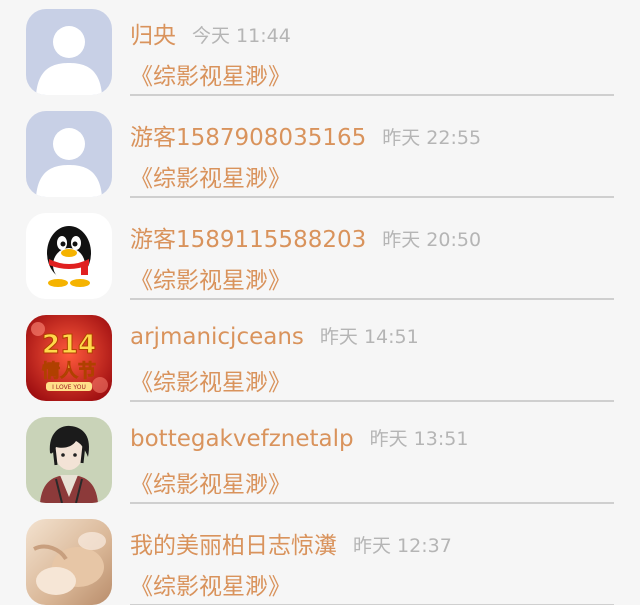 This screenshot has height=605, width=640. What do you see at coordinates (369, 337) in the screenshot?
I see `message-time: 昨天 14:51` at bounding box center [369, 337].